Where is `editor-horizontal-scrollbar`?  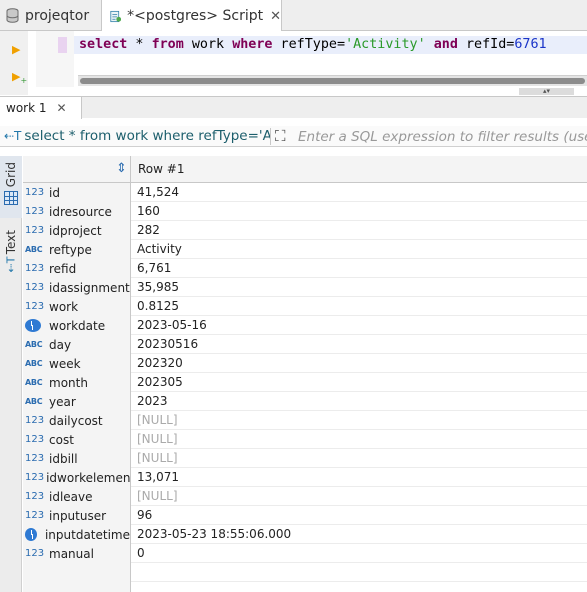
editor-horizontal-scrollbar is located at coordinates (332, 80).